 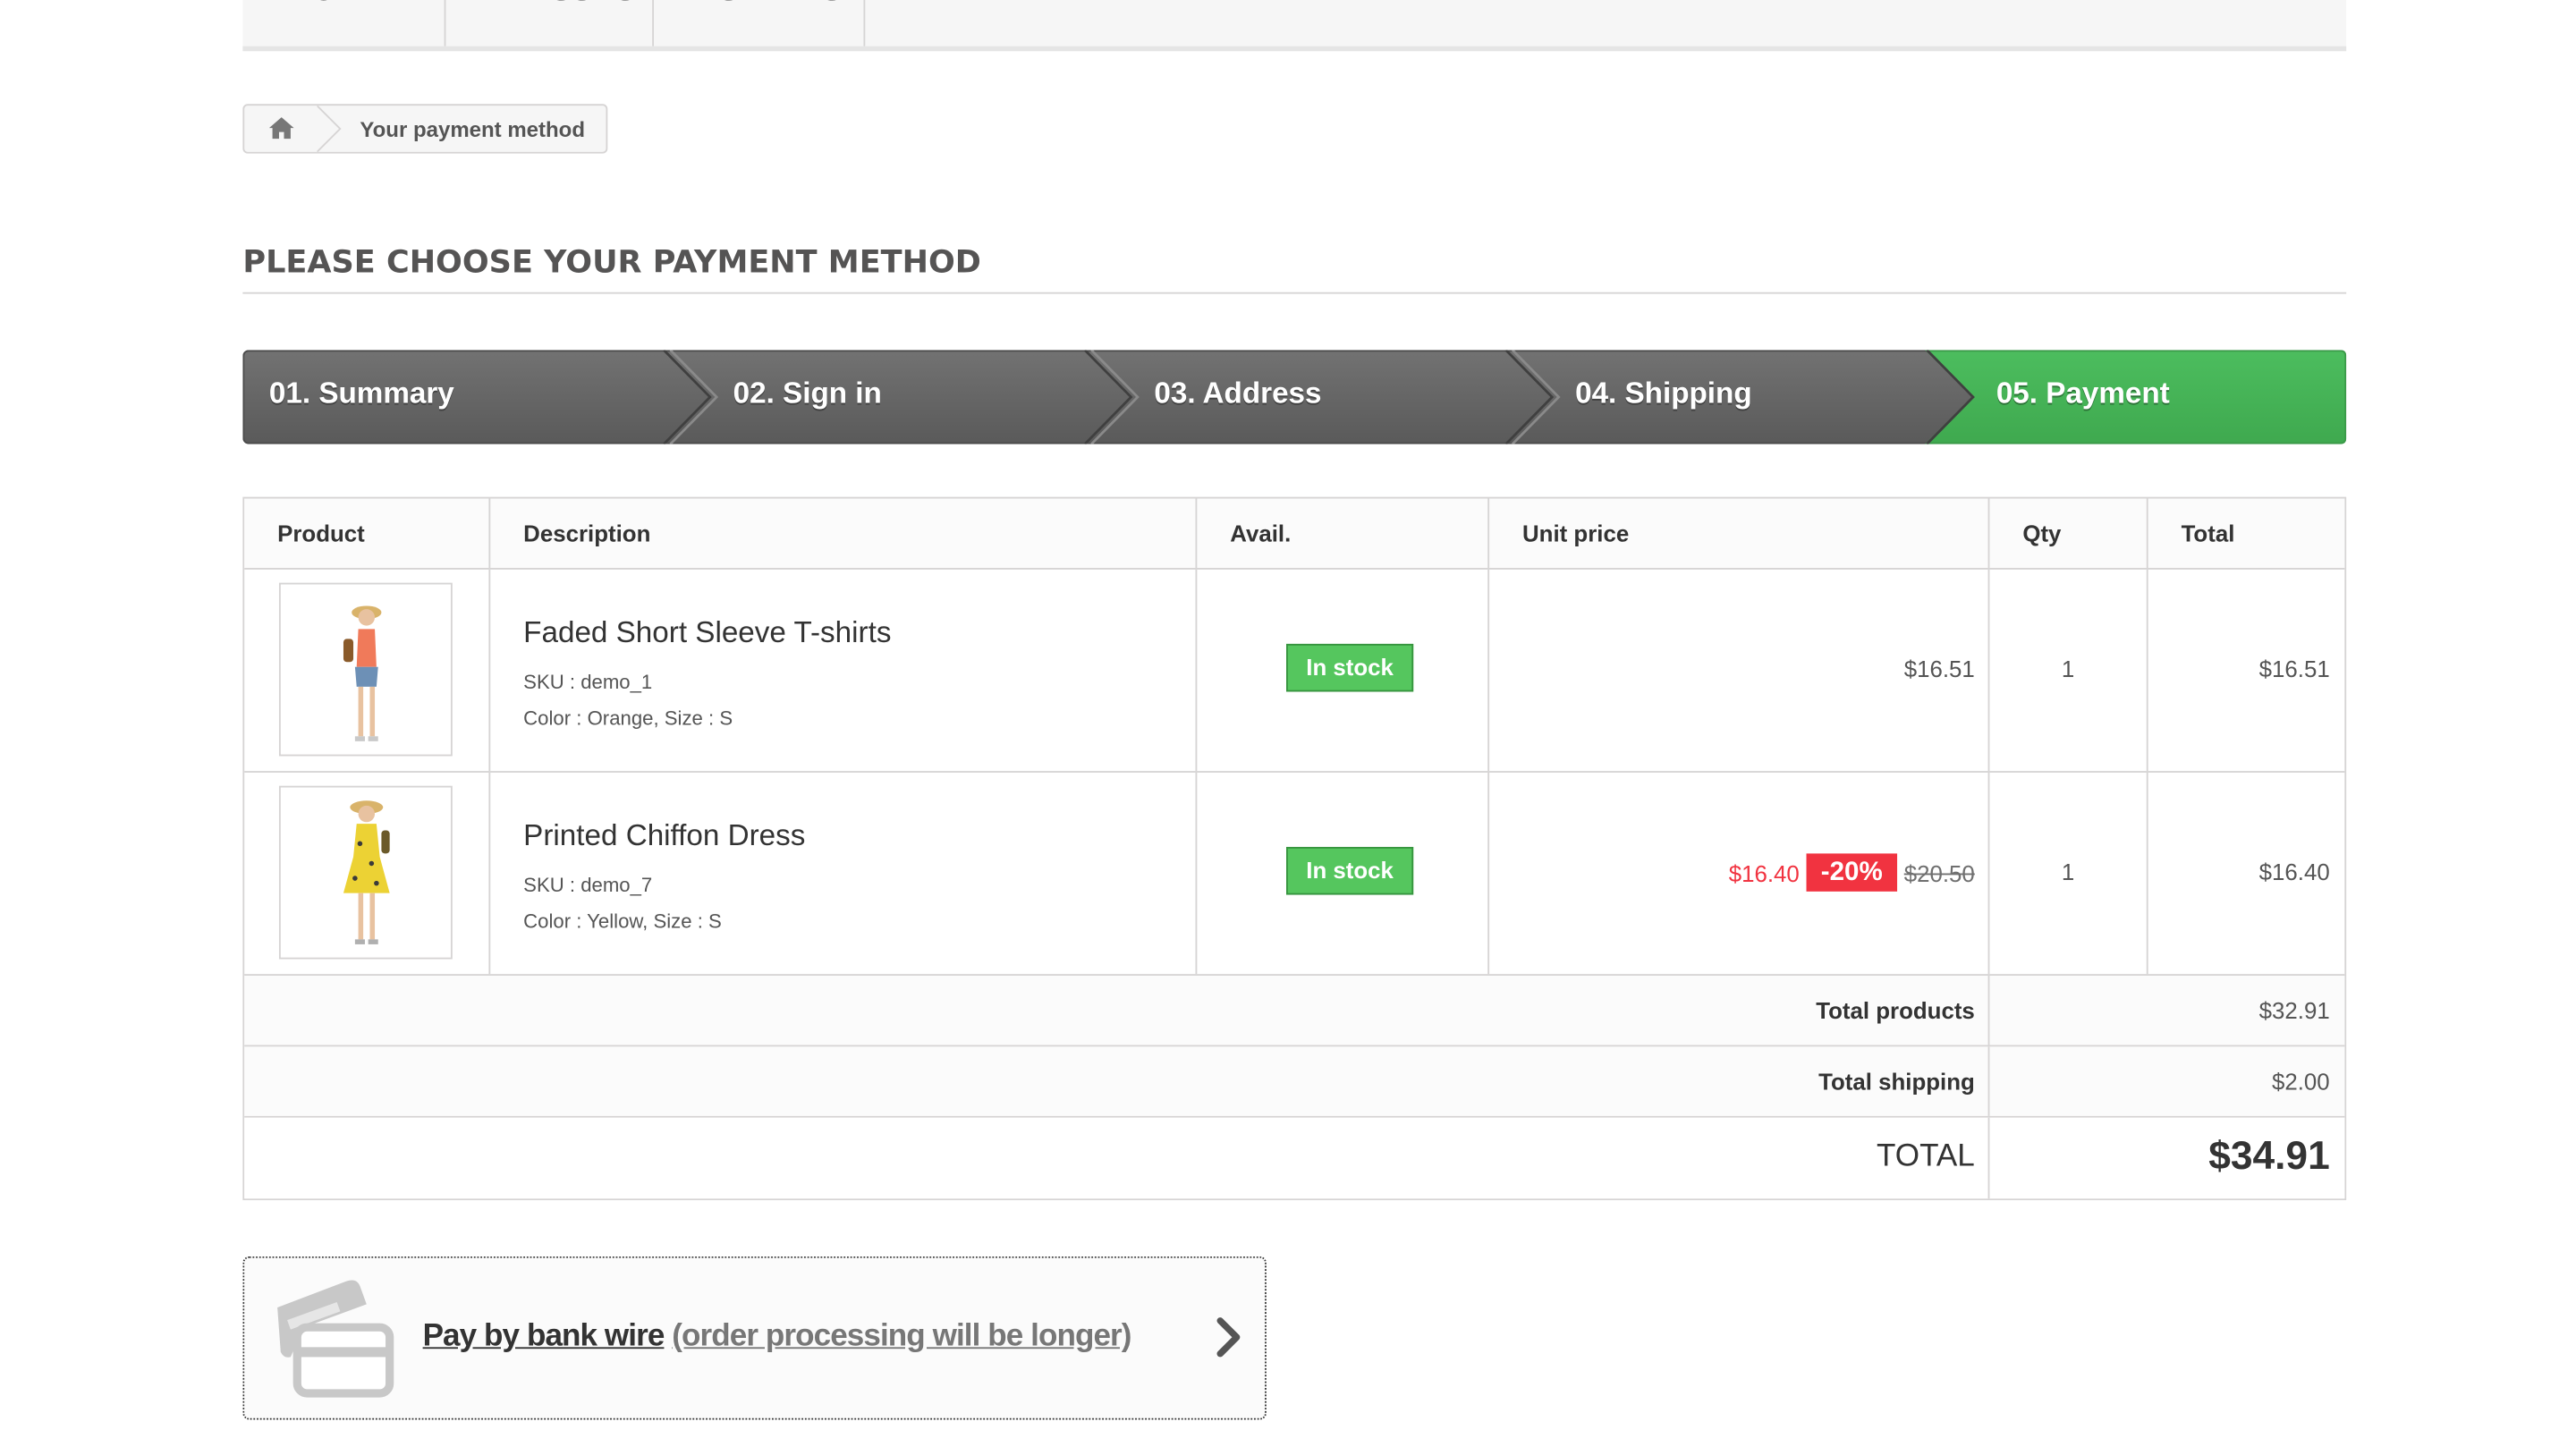 What do you see at coordinates (329, 129) in the screenshot?
I see `breadcrumb-separator` at bounding box center [329, 129].